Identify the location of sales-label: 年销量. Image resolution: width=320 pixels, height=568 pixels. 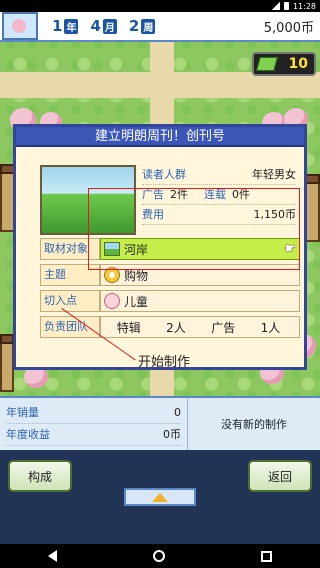
(22, 412).